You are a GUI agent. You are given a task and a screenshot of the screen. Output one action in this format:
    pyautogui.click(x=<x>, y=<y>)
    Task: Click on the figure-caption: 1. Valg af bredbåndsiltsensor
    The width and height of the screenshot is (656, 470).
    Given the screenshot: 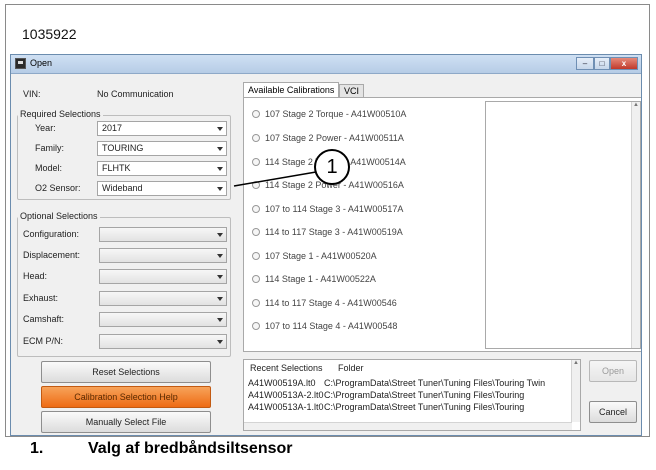 What is the action you would take?
    pyautogui.click(x=161, y=449)
    